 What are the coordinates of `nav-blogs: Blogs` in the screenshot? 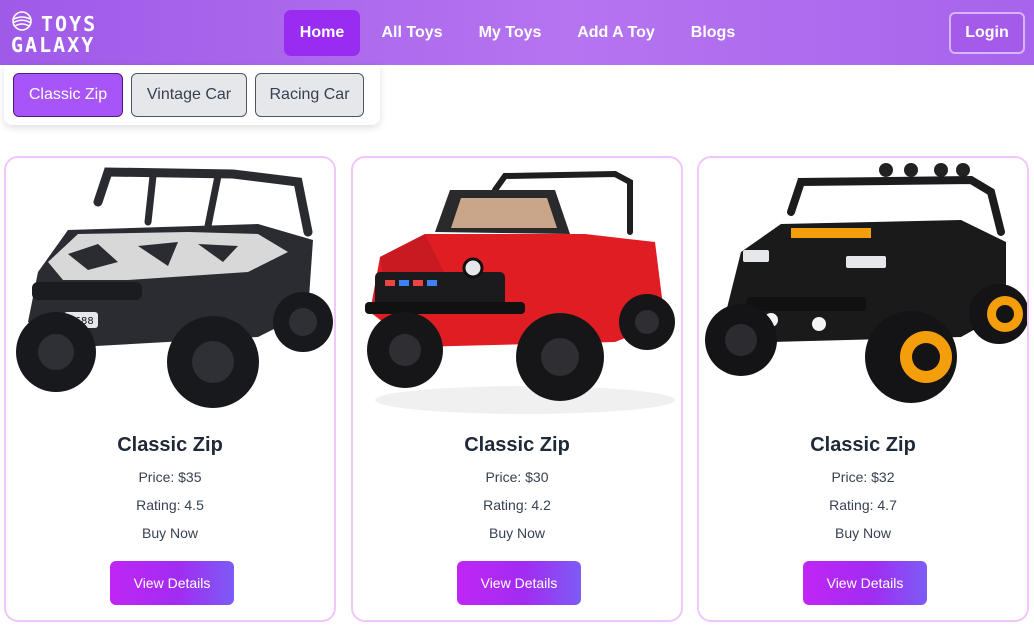 It's located at (713, 33).